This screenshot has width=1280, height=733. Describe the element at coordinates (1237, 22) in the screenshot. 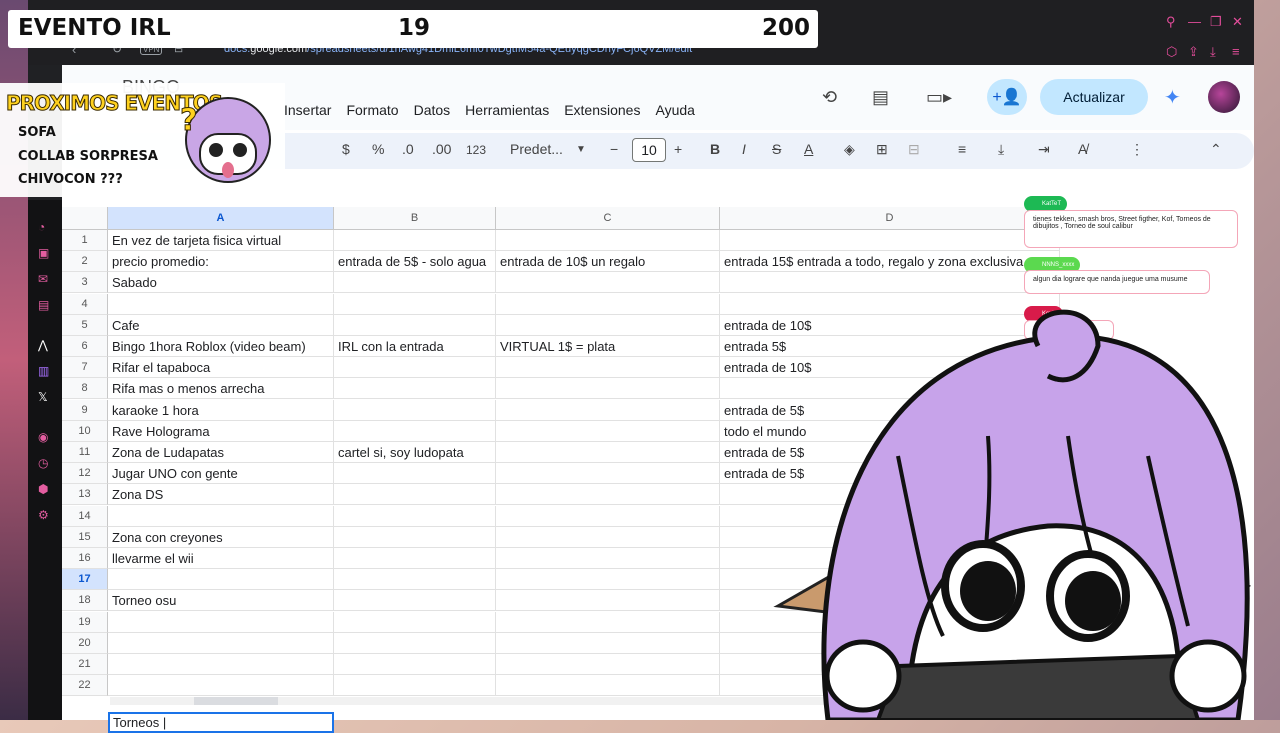

I see `close-icon: ✕` at that location.